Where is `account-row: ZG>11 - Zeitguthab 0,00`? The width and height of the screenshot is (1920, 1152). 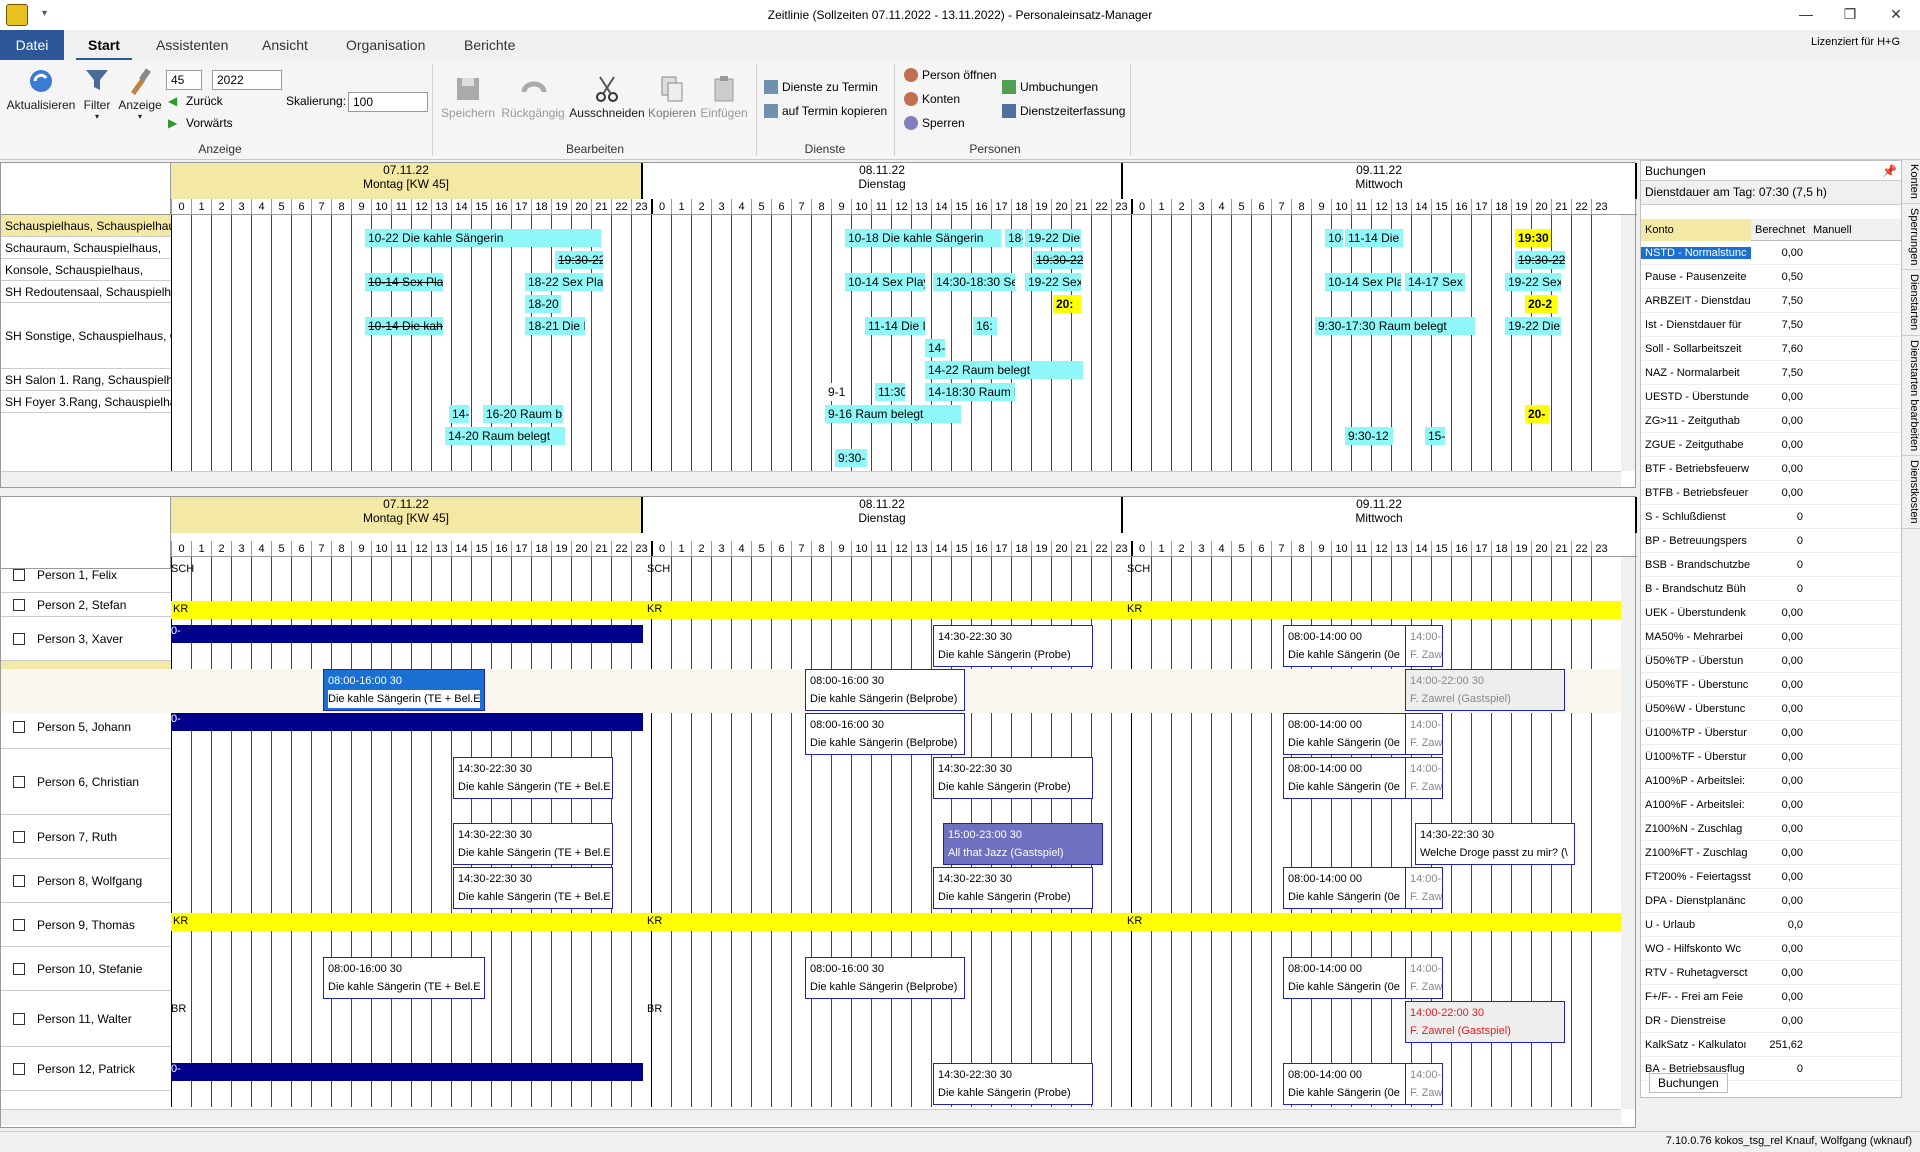
account-row: ZG>11 - Zeitguthab 0,00 is located at coordinates (1771, 421).